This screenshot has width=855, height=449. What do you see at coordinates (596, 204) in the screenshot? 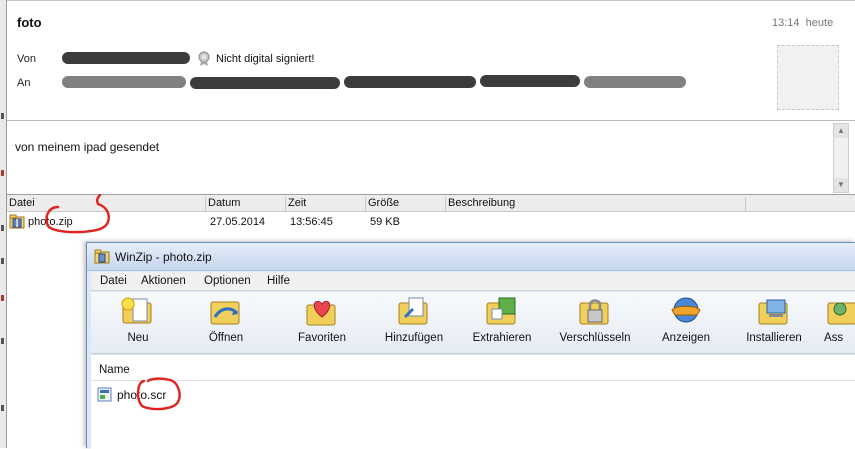
I see `column-header-description: Beschreibung` at bounding box center [596, 204].